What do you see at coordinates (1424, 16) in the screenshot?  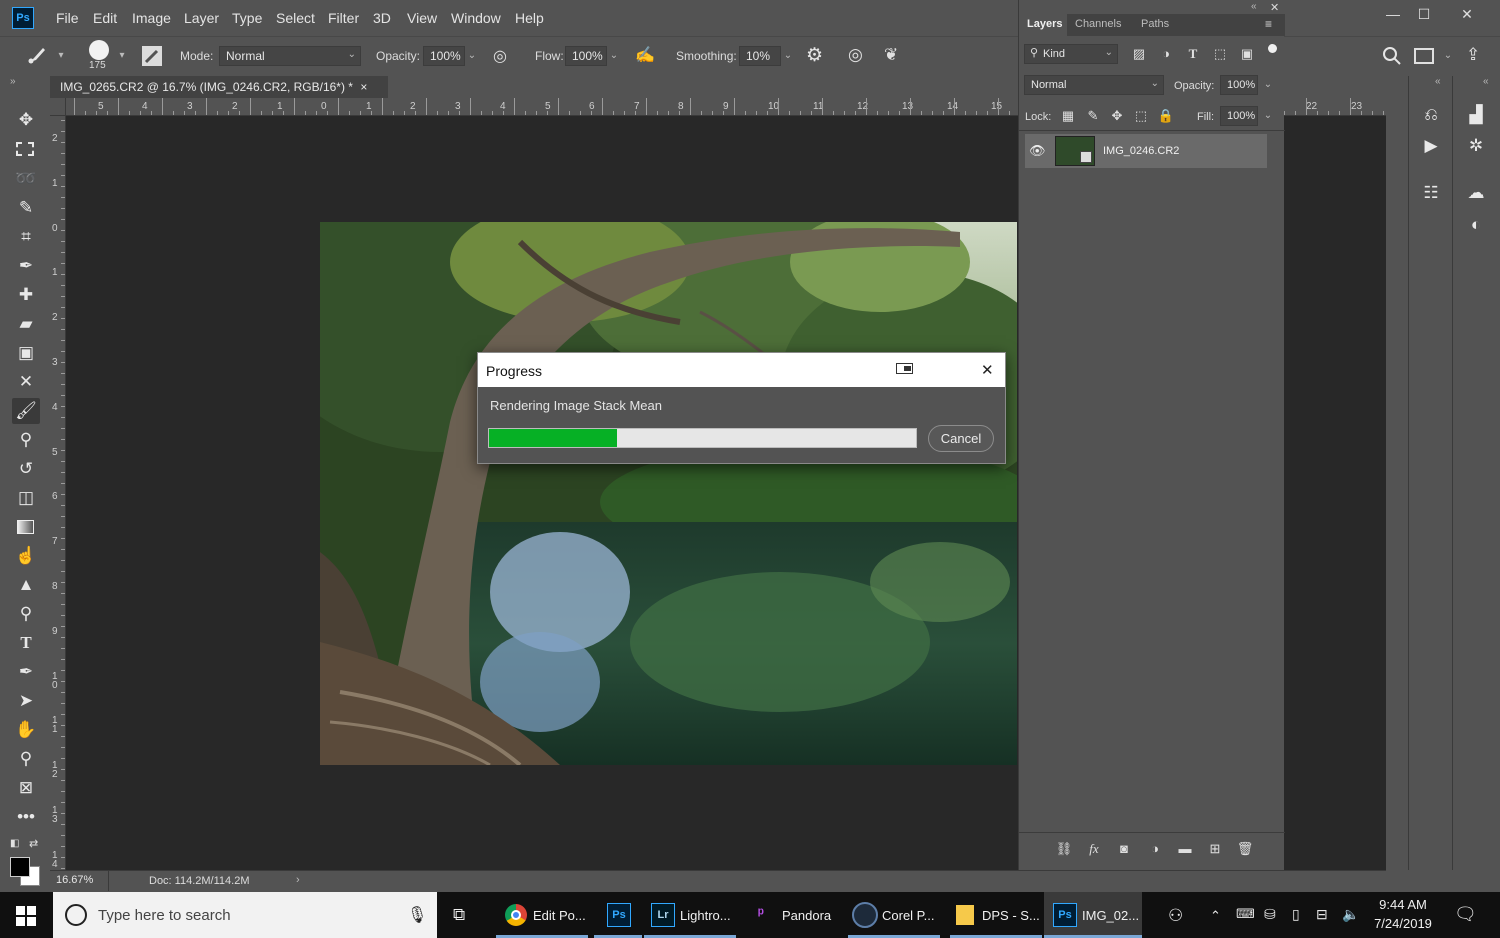 I see `maximize-icon: ☐` at bounding box center [1424, 16].